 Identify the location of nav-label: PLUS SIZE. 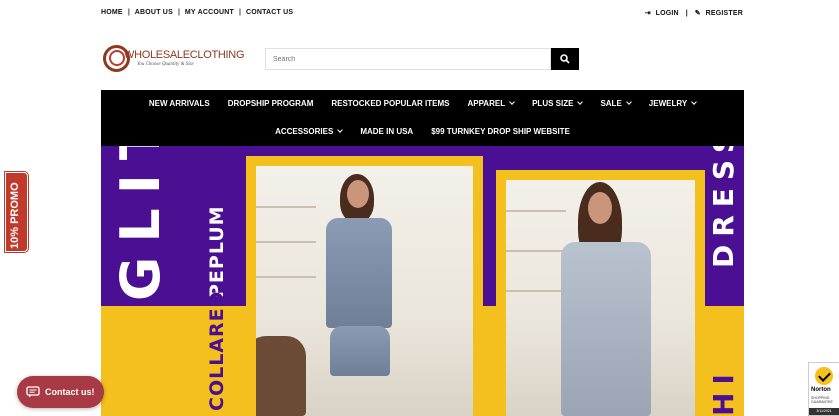
(553, 103).